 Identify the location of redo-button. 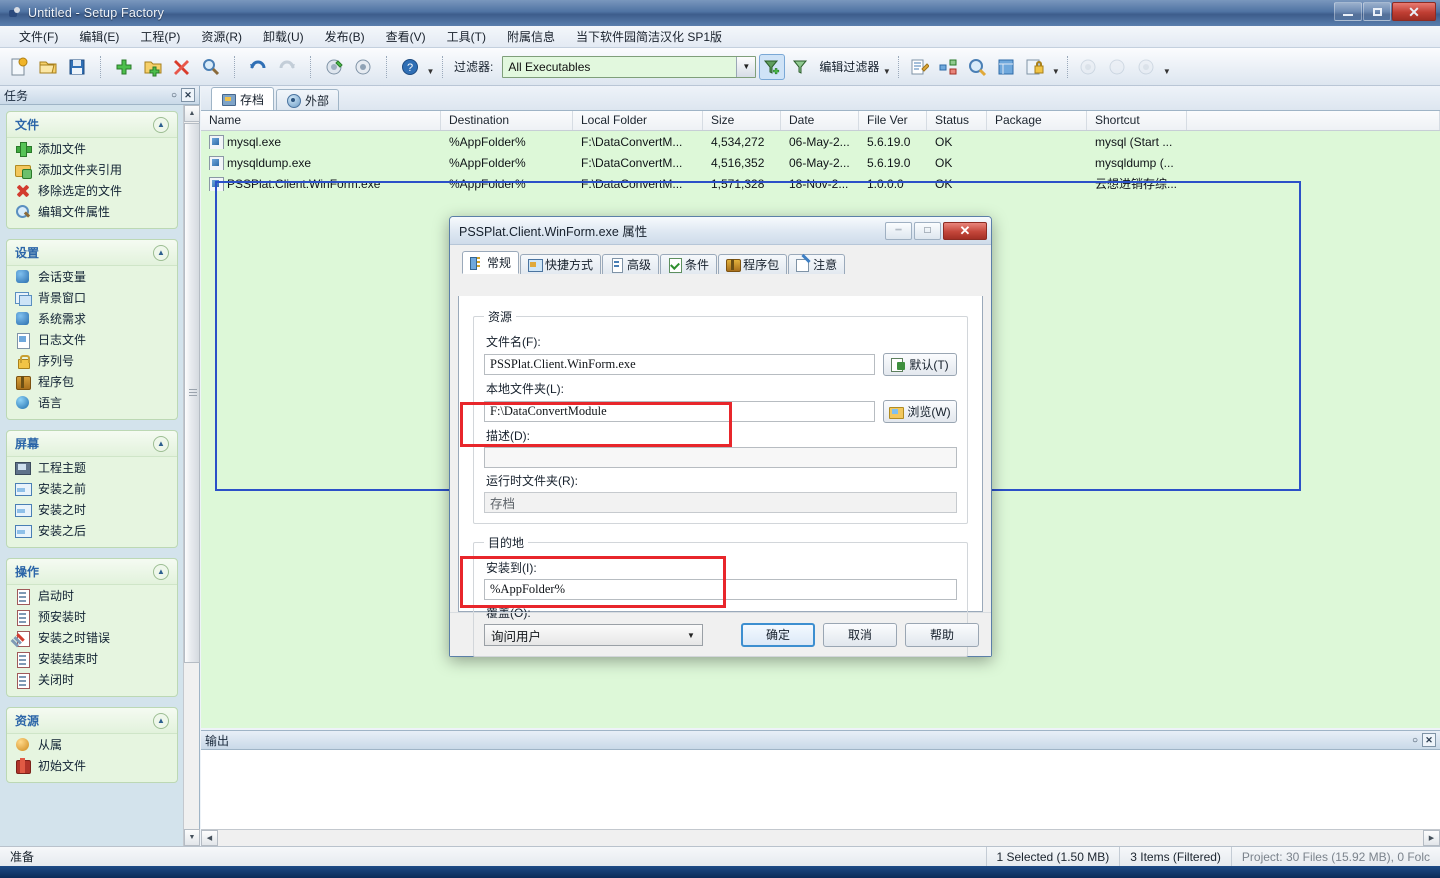
(287, 67).